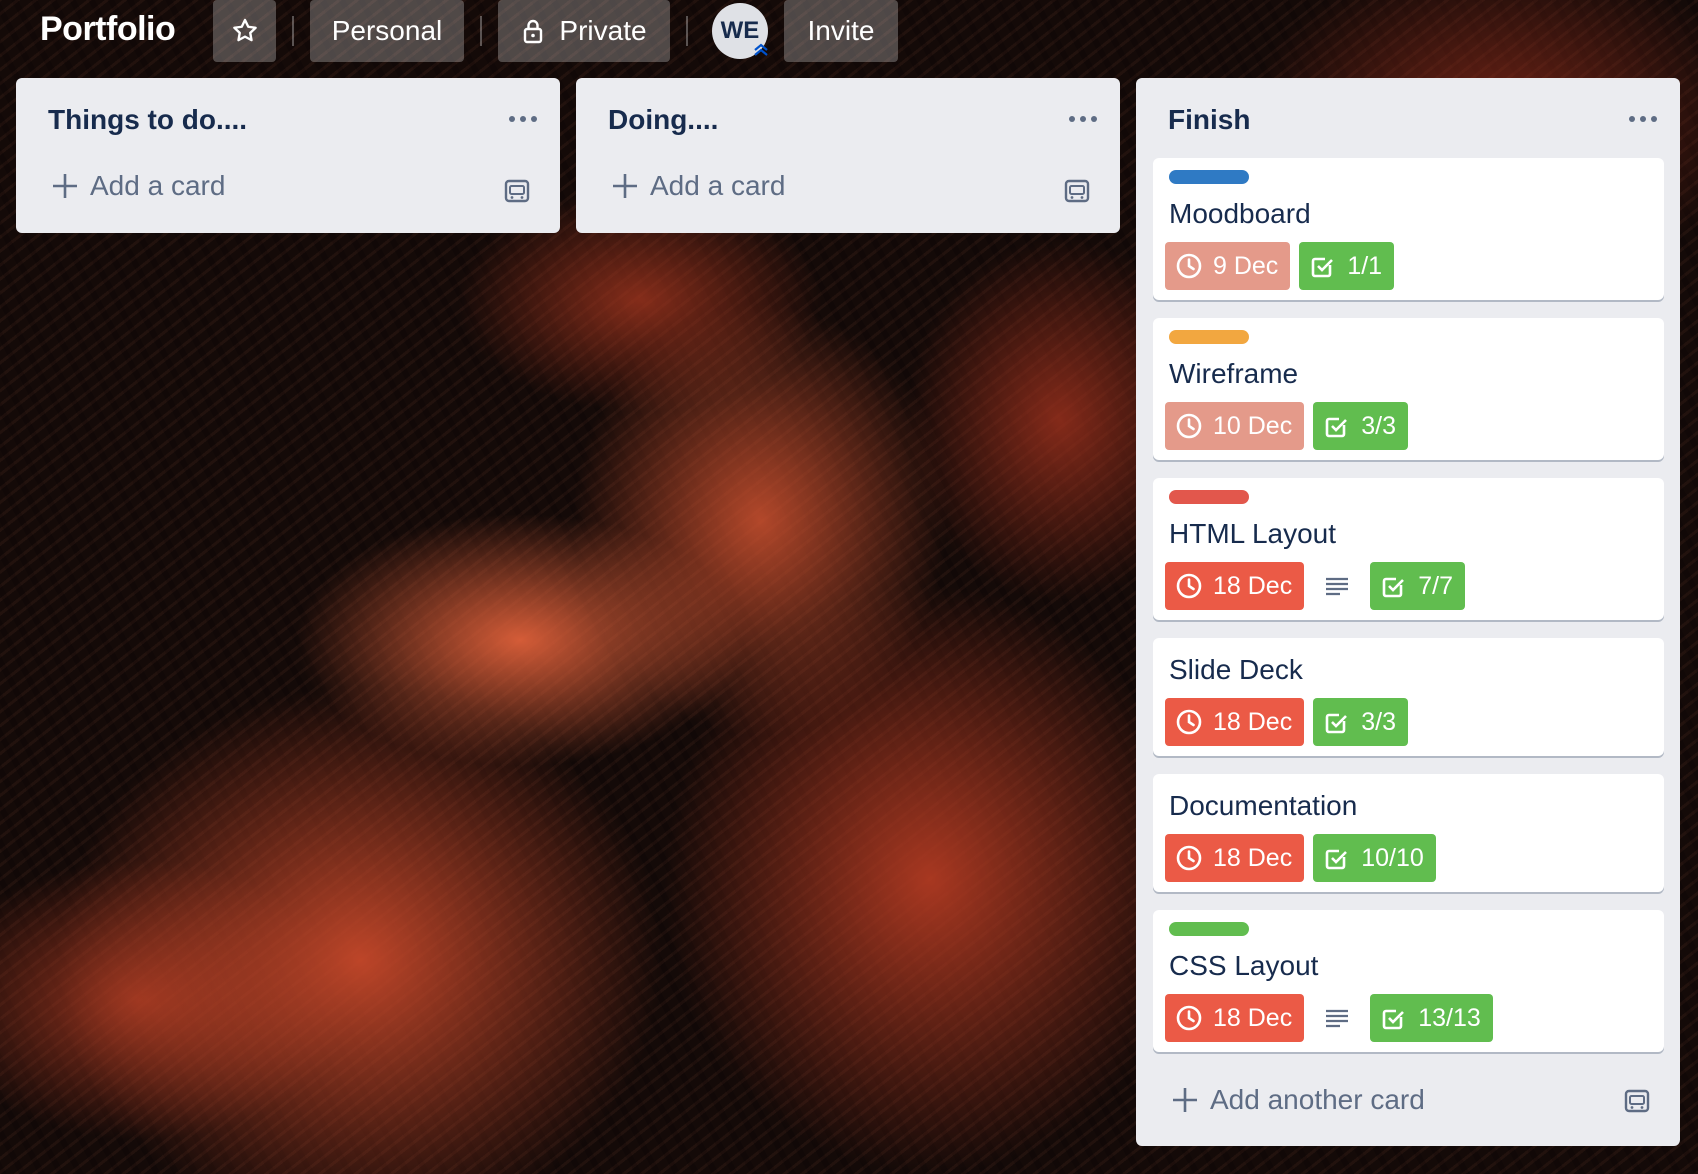 Image resolution: width=1698 pixels, height=1174 pixels. What do you see at coordinates (1435, 585) in the screenshot?
I see `checklist-count: 7/7` at bounding box center [1435, 585].